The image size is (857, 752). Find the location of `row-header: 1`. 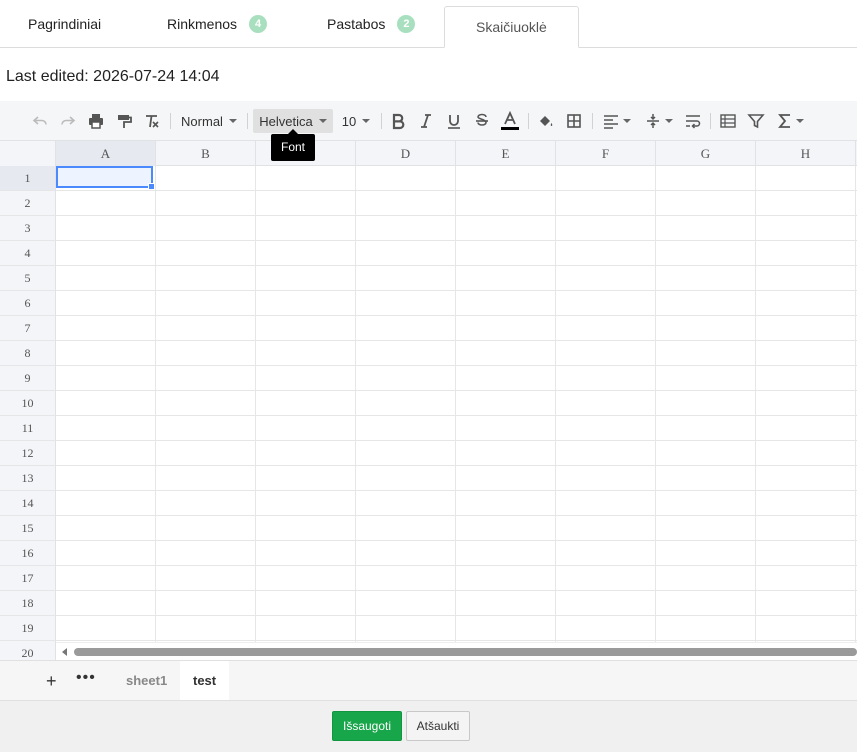

row-header: 1 is located at coordinates (28, 178).